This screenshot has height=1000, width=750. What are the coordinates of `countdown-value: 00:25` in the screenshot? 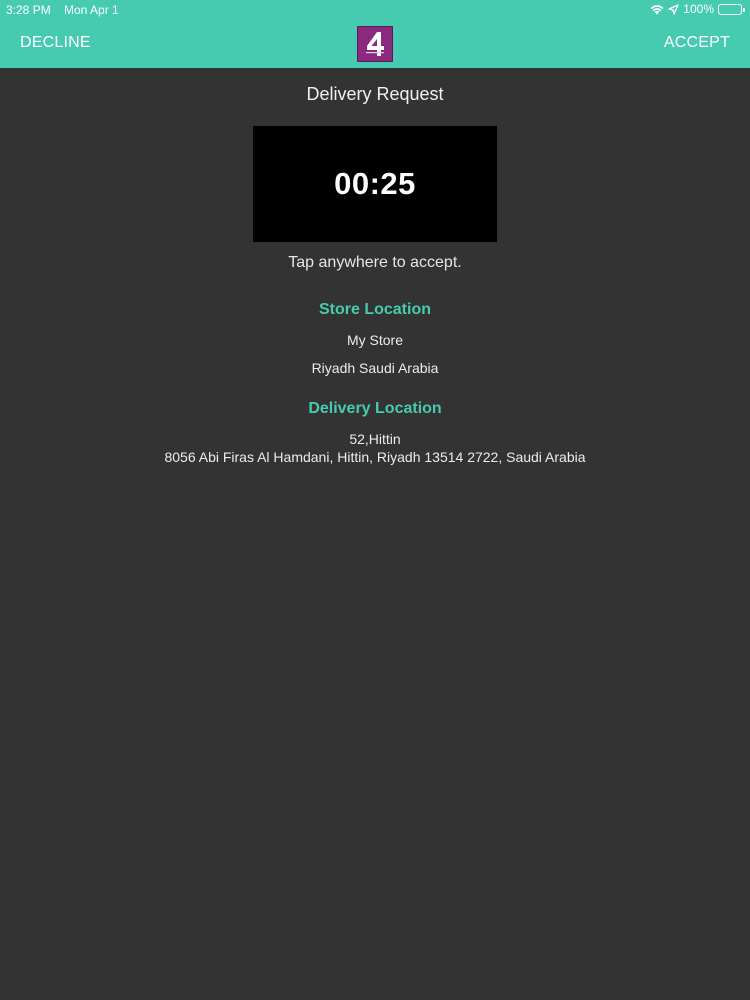 It's located at (375, 183).